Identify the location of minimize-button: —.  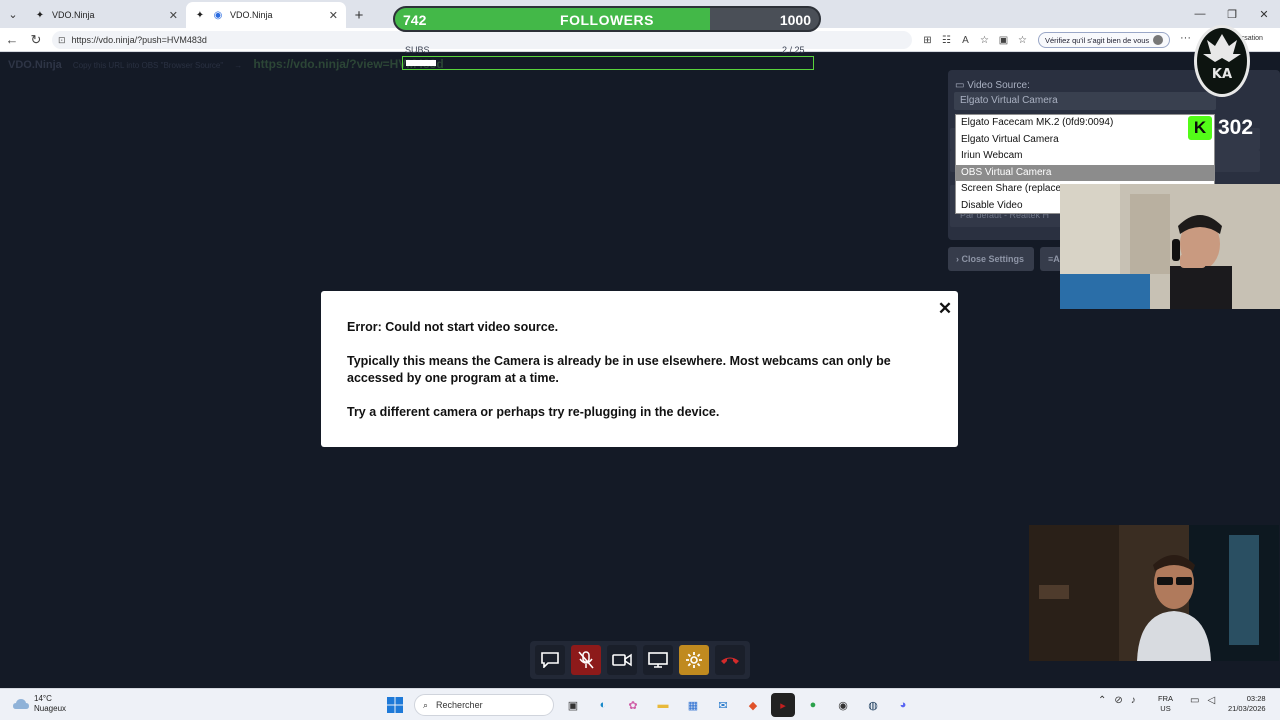
(1200, 14).